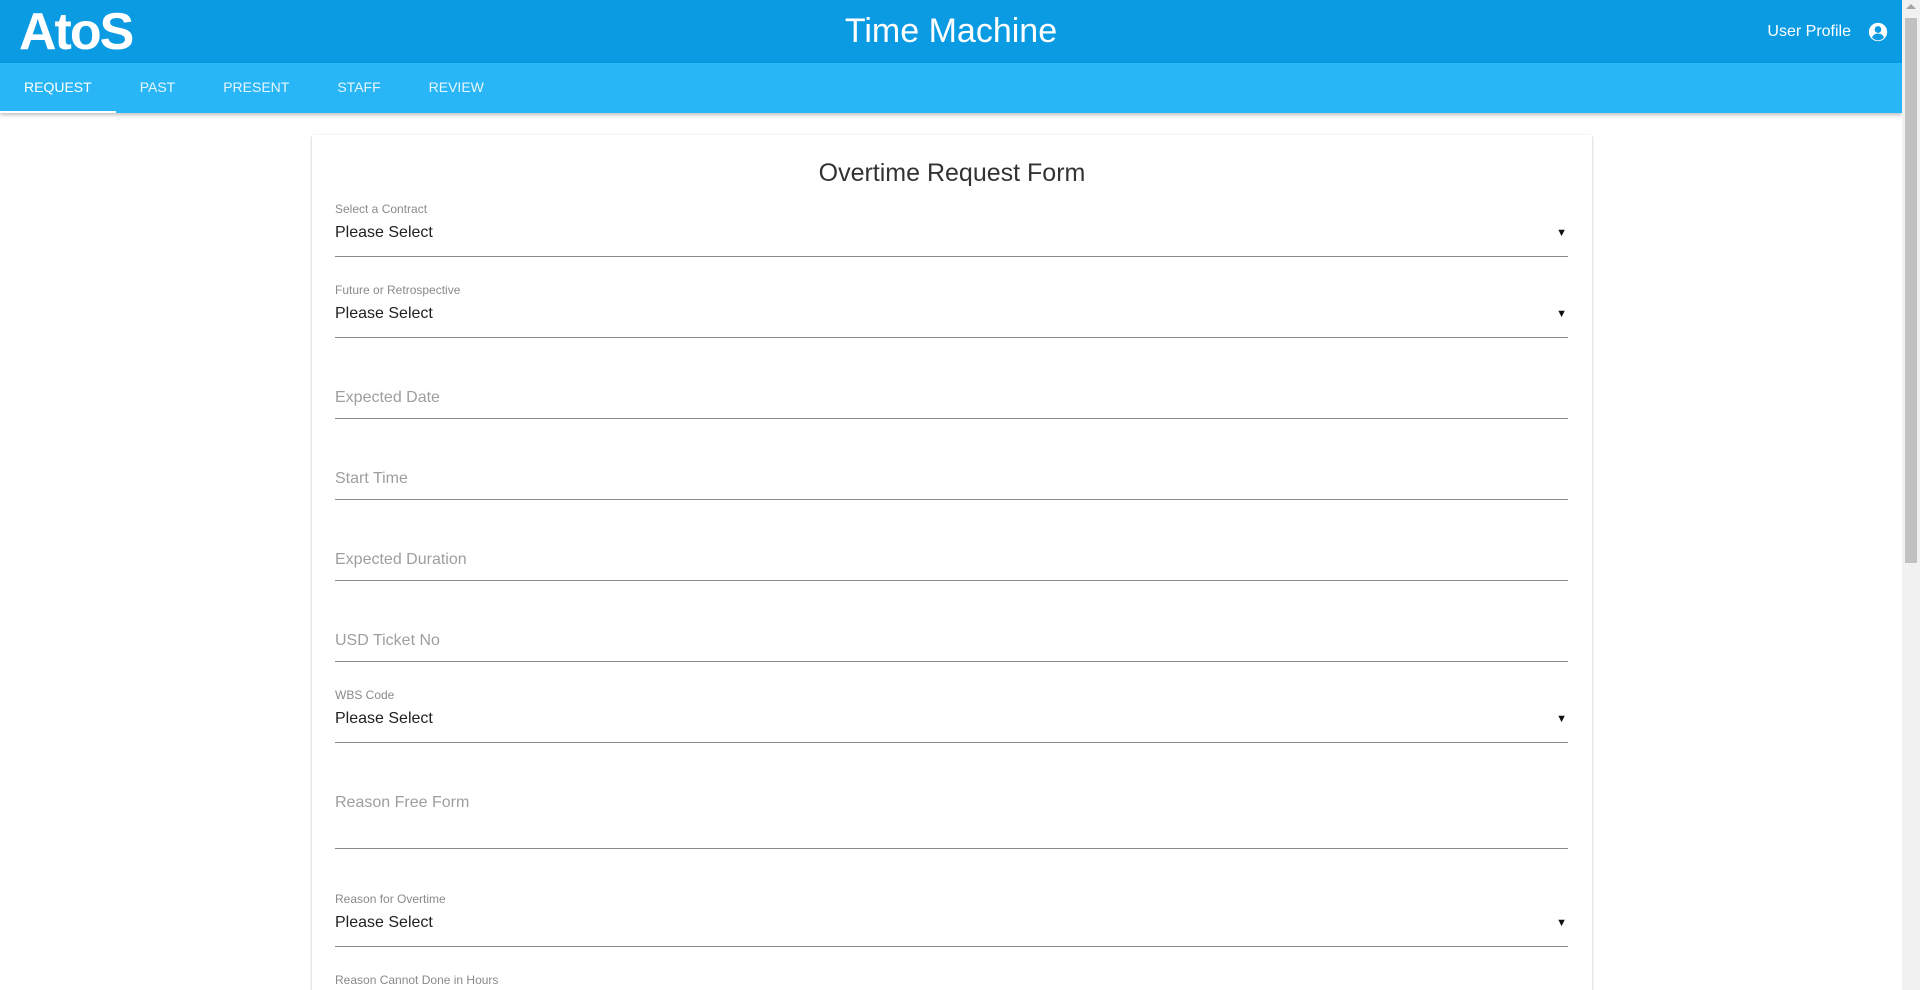 The width and height of the screenshot is (1920, 990). What do you see at coordinates (951, 88) in the screenshot?
I see `nav-tabs: REQUEST PAST PRESENT STAFF REVIEW` at bounding box center [951, 88].